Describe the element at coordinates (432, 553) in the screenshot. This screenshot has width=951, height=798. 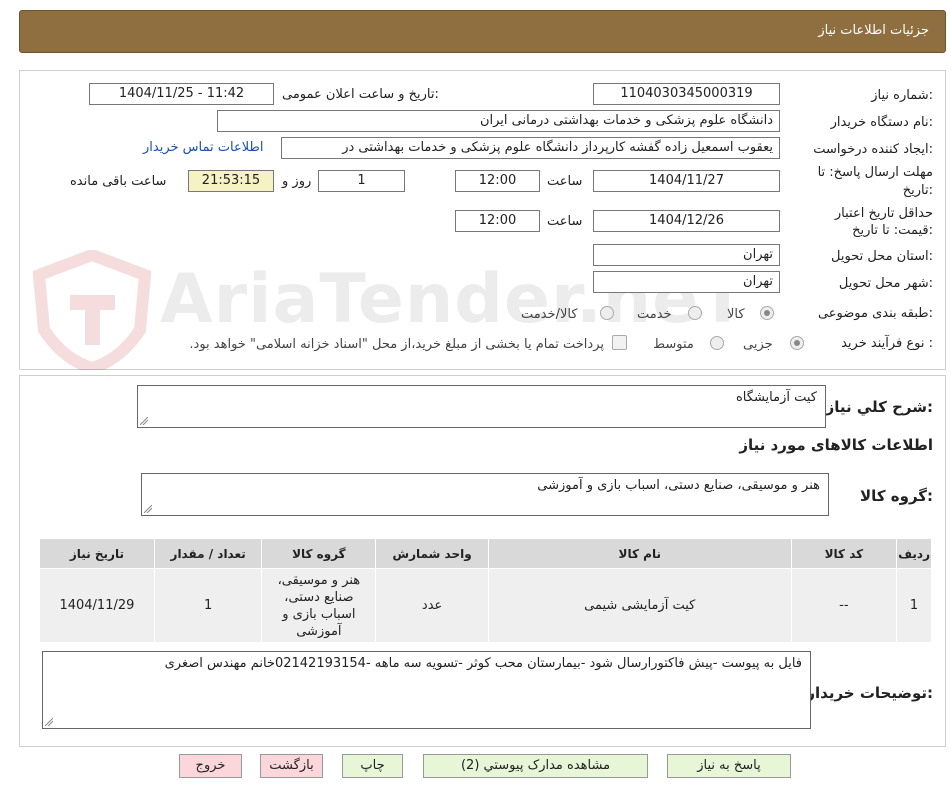
I see `col-unit: واحد شمارش` at that location.